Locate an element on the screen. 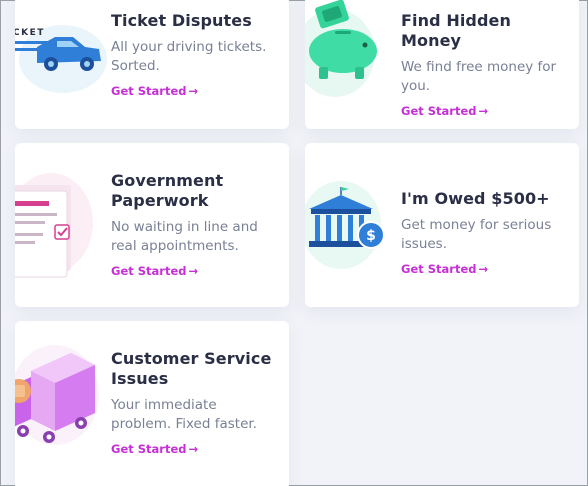 This screenshot has width=588, height=486. card-title: Customer Service Issues is located at coordinates (191, 368).